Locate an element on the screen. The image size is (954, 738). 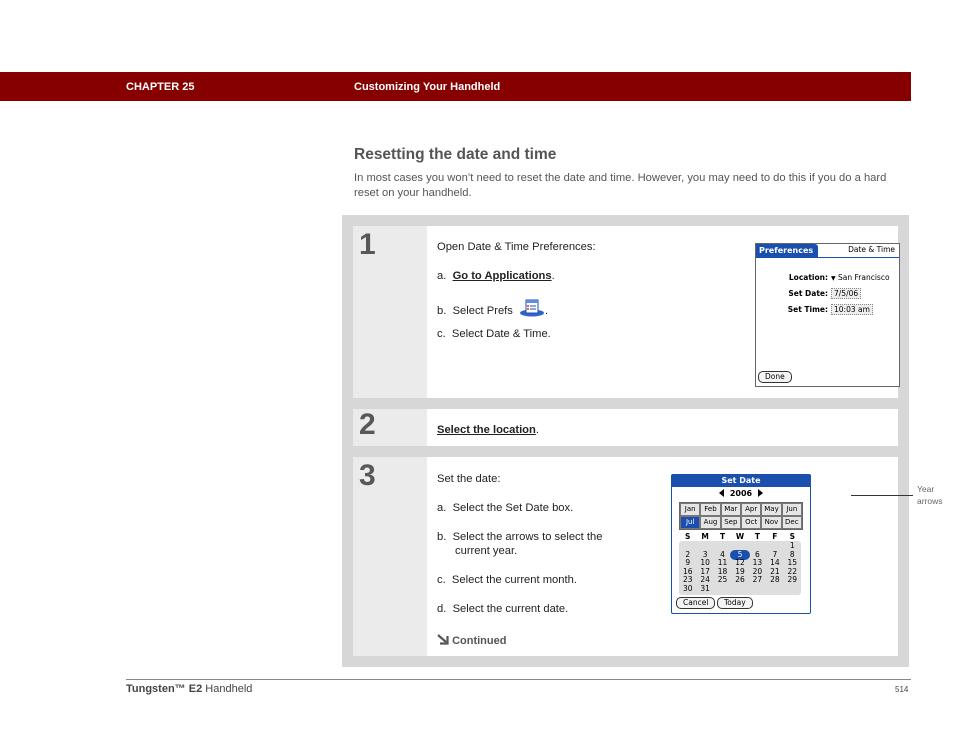
select-location-link: Select the location is located at coordinates (486, 430).